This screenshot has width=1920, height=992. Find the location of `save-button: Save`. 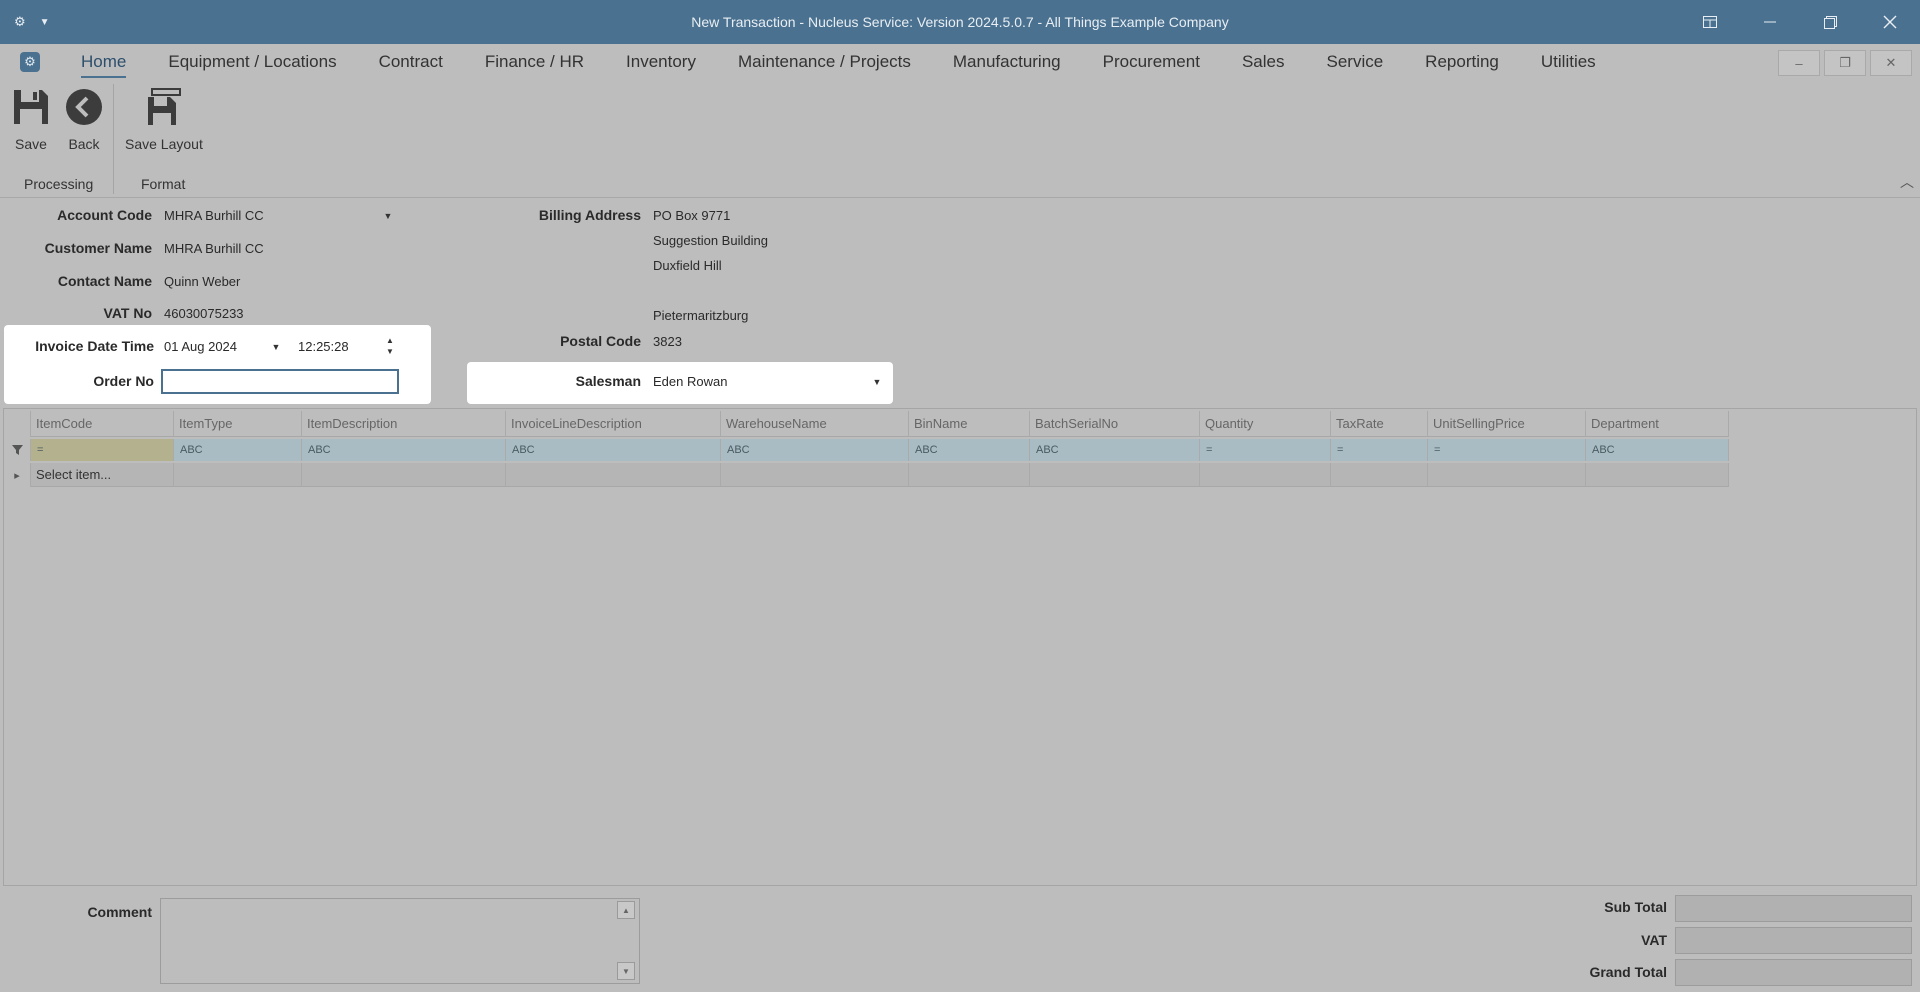

save-button: Save is located at coordinates (31, 119).